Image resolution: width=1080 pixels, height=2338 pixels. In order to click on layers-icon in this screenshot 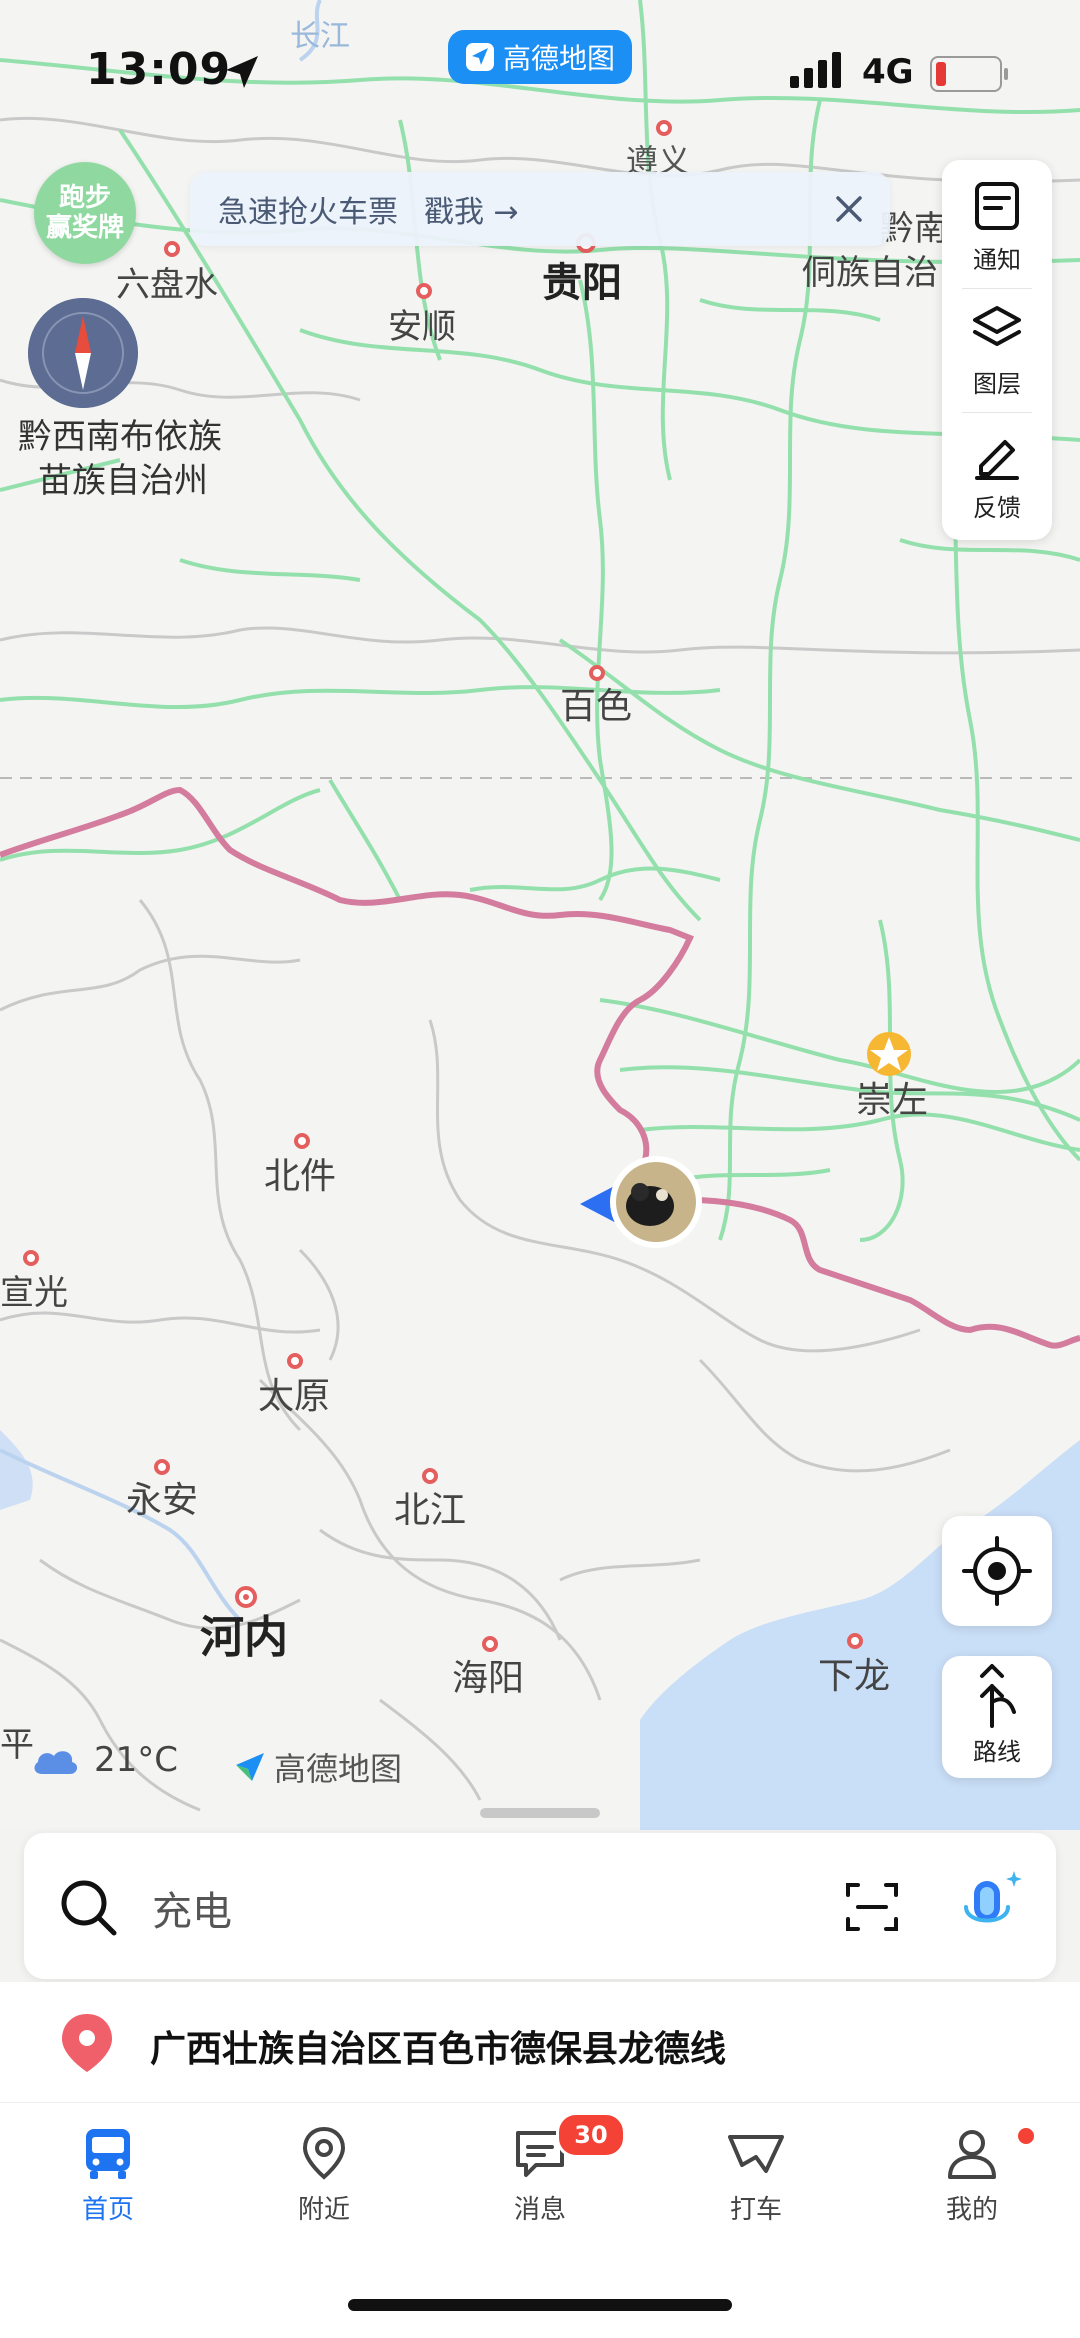, I will do `click(997, 326)`.